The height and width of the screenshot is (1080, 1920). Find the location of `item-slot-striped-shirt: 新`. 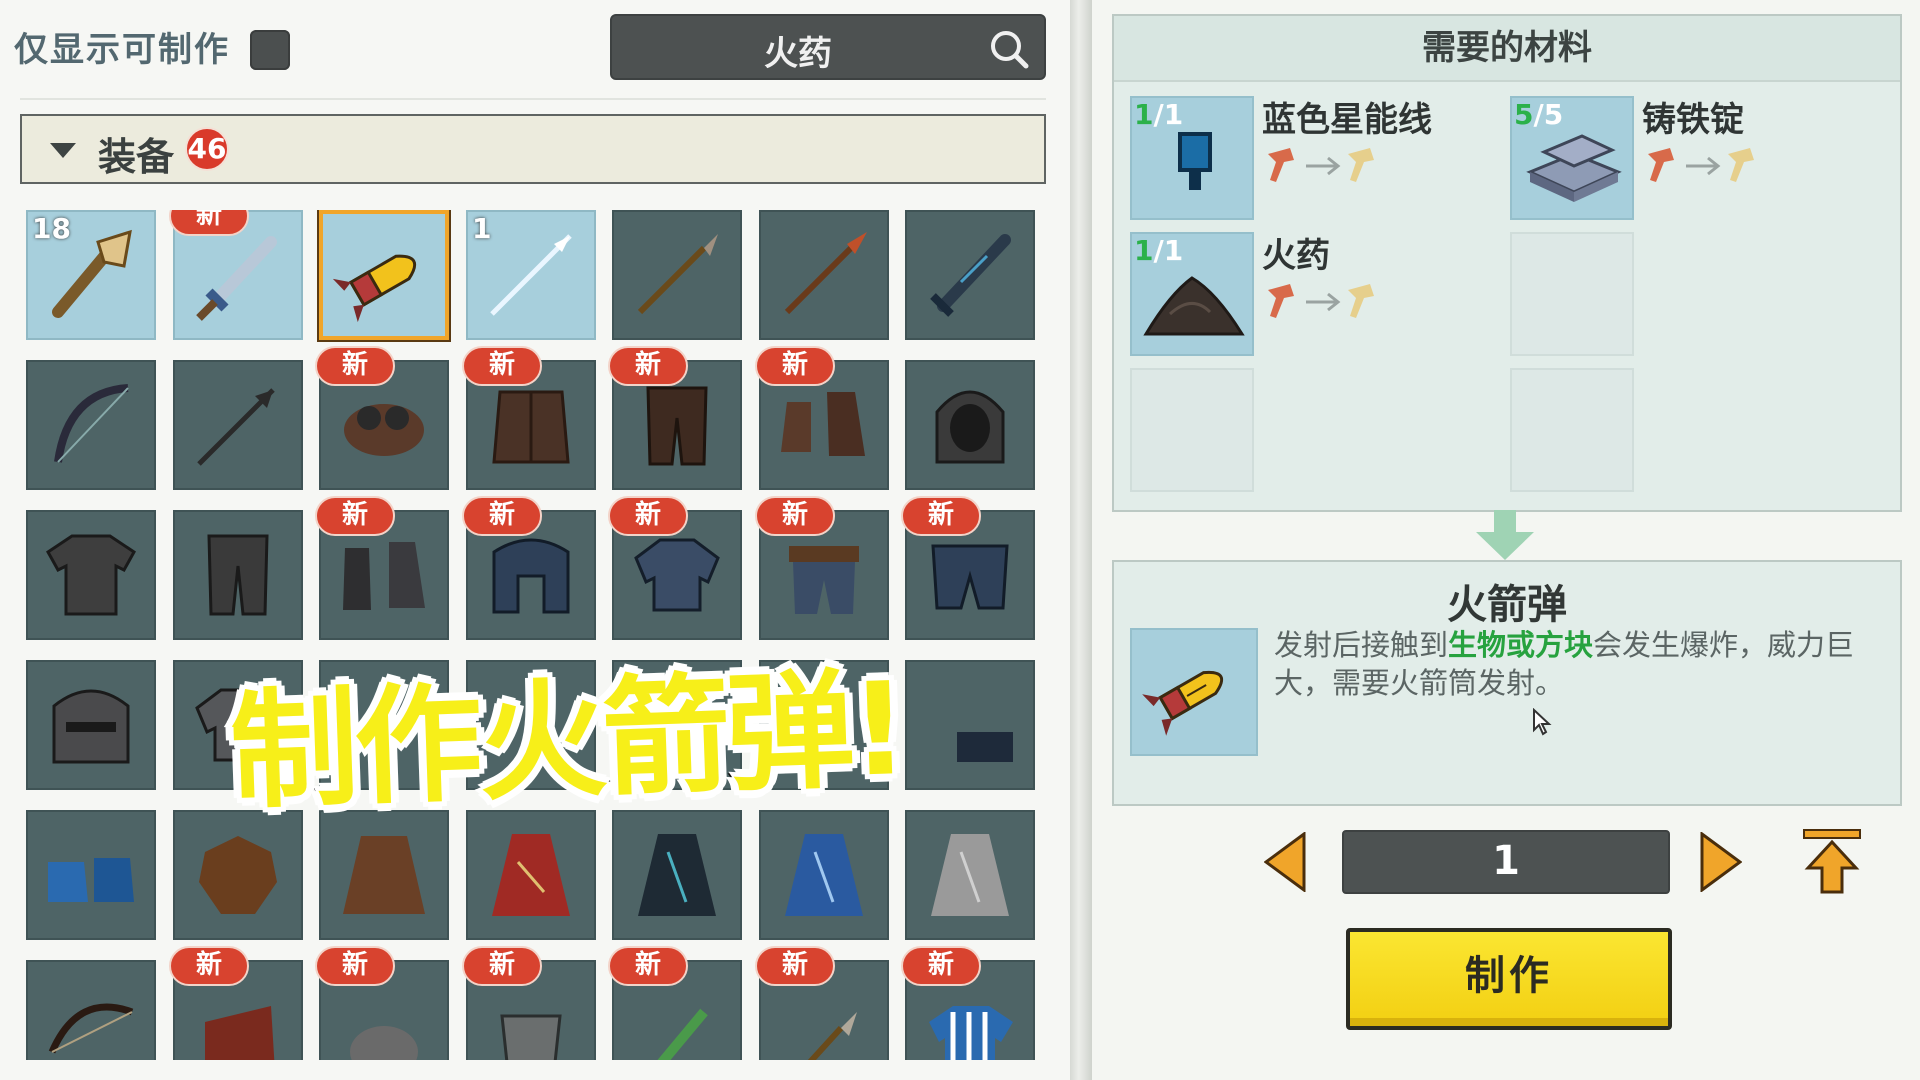

item-slot-striped-shirt: 新 is located at coordinates (968, 1003).